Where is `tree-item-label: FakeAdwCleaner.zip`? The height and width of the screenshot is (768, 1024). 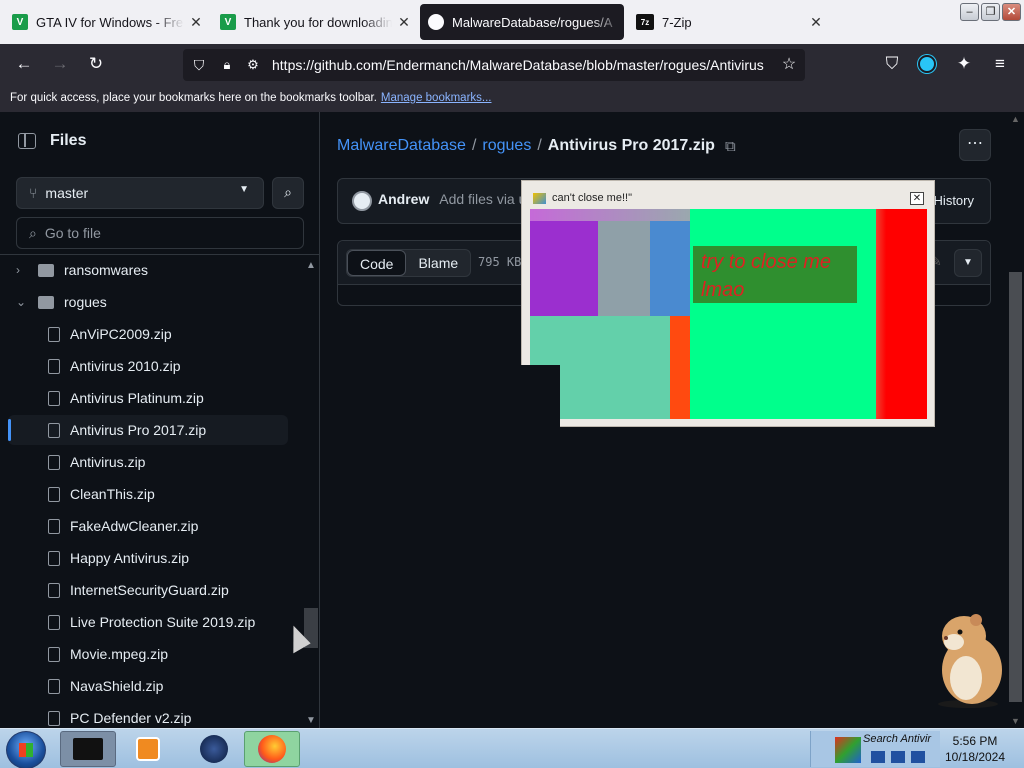 tree-item-label: FakeAdwCleaner.zip is located at coordinates (134, 526).